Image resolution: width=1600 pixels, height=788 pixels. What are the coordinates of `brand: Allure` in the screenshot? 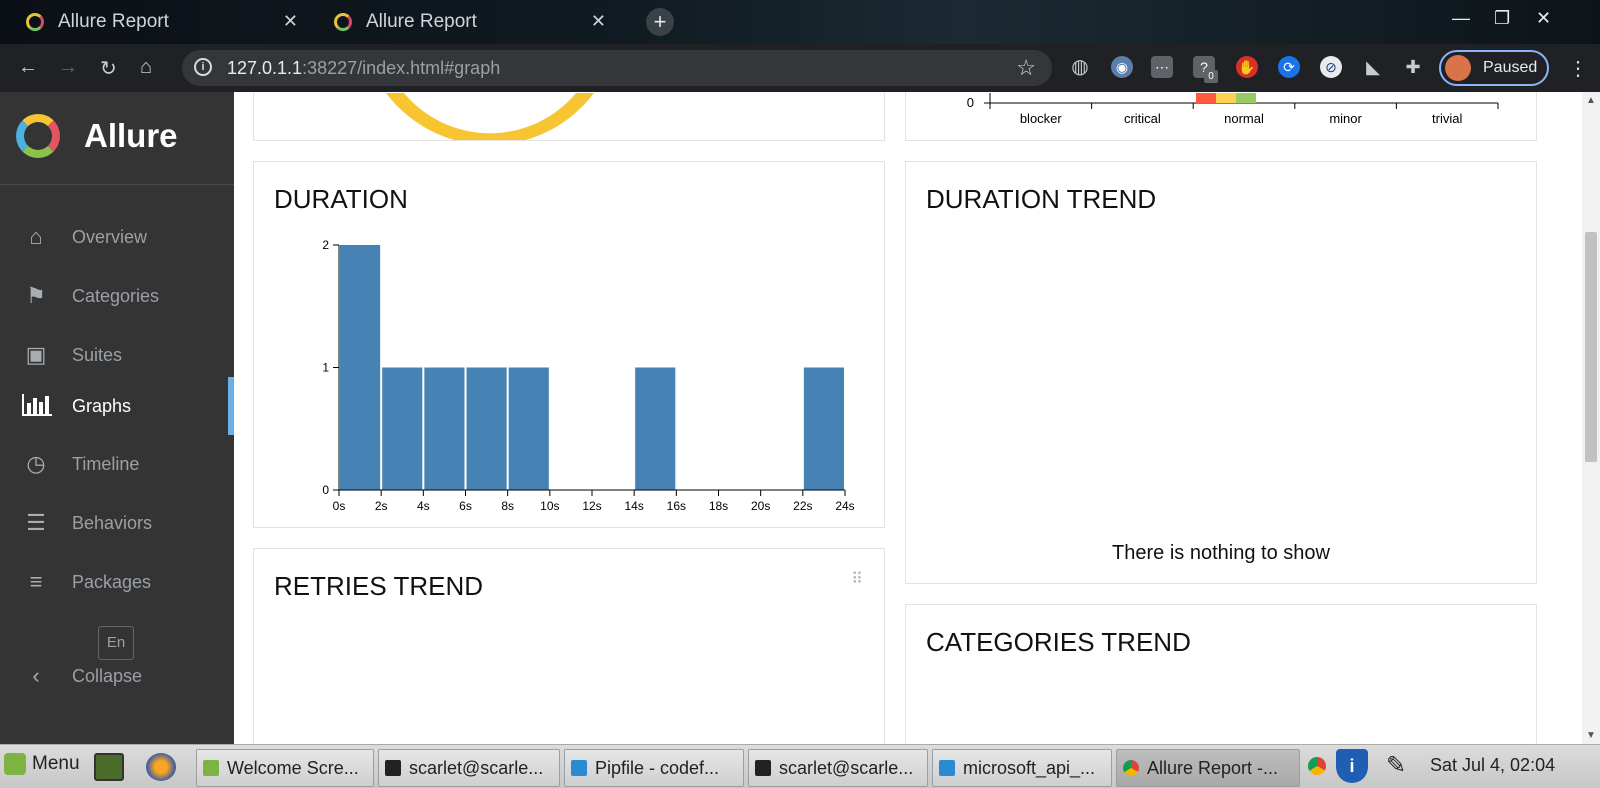 It's located at (97, 136).